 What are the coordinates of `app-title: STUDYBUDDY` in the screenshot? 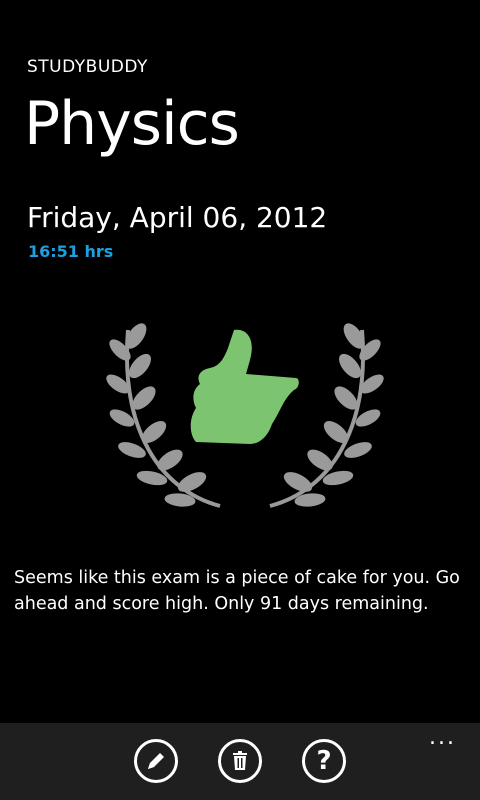 It's located at (87, 67).